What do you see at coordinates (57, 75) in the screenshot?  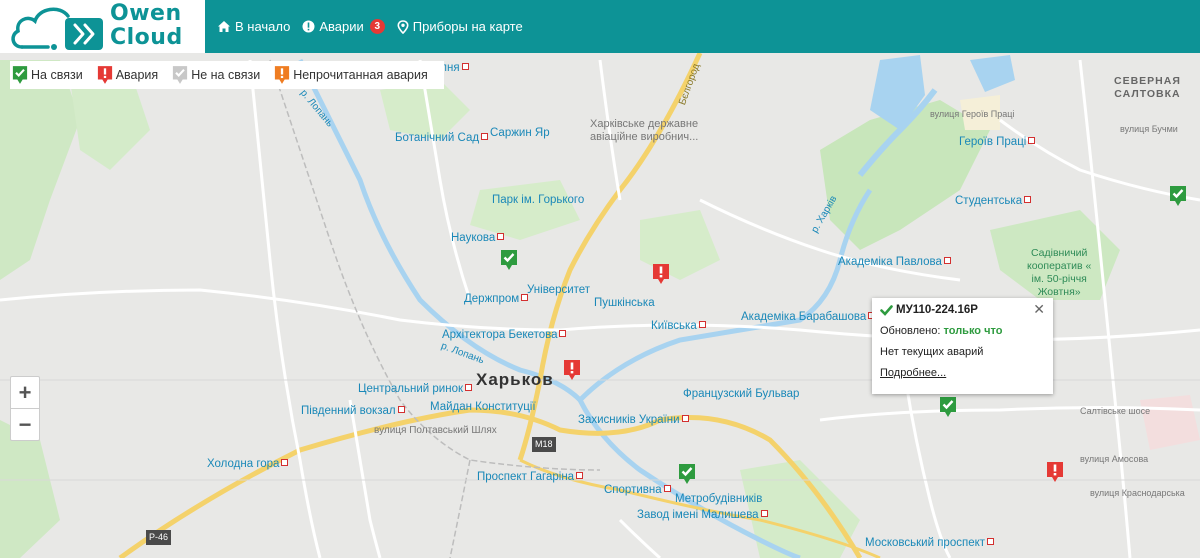 I see `legend-online-label: На связи` at bounding box center [57, 75].